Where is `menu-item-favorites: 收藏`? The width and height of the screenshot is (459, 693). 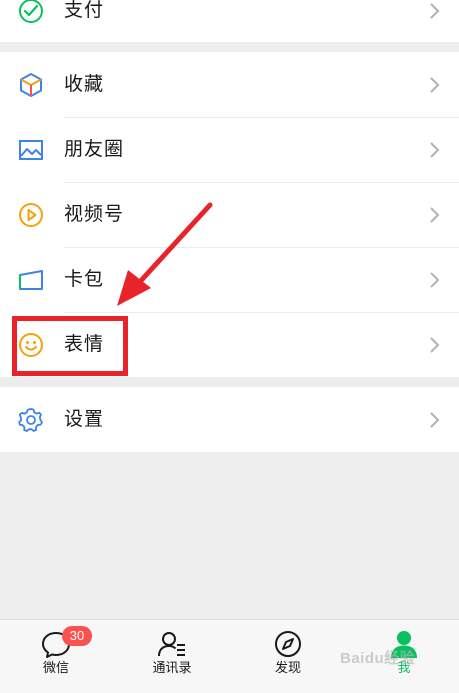 menu-item-favorites: 收藏 is located at coordinates (229, 84).